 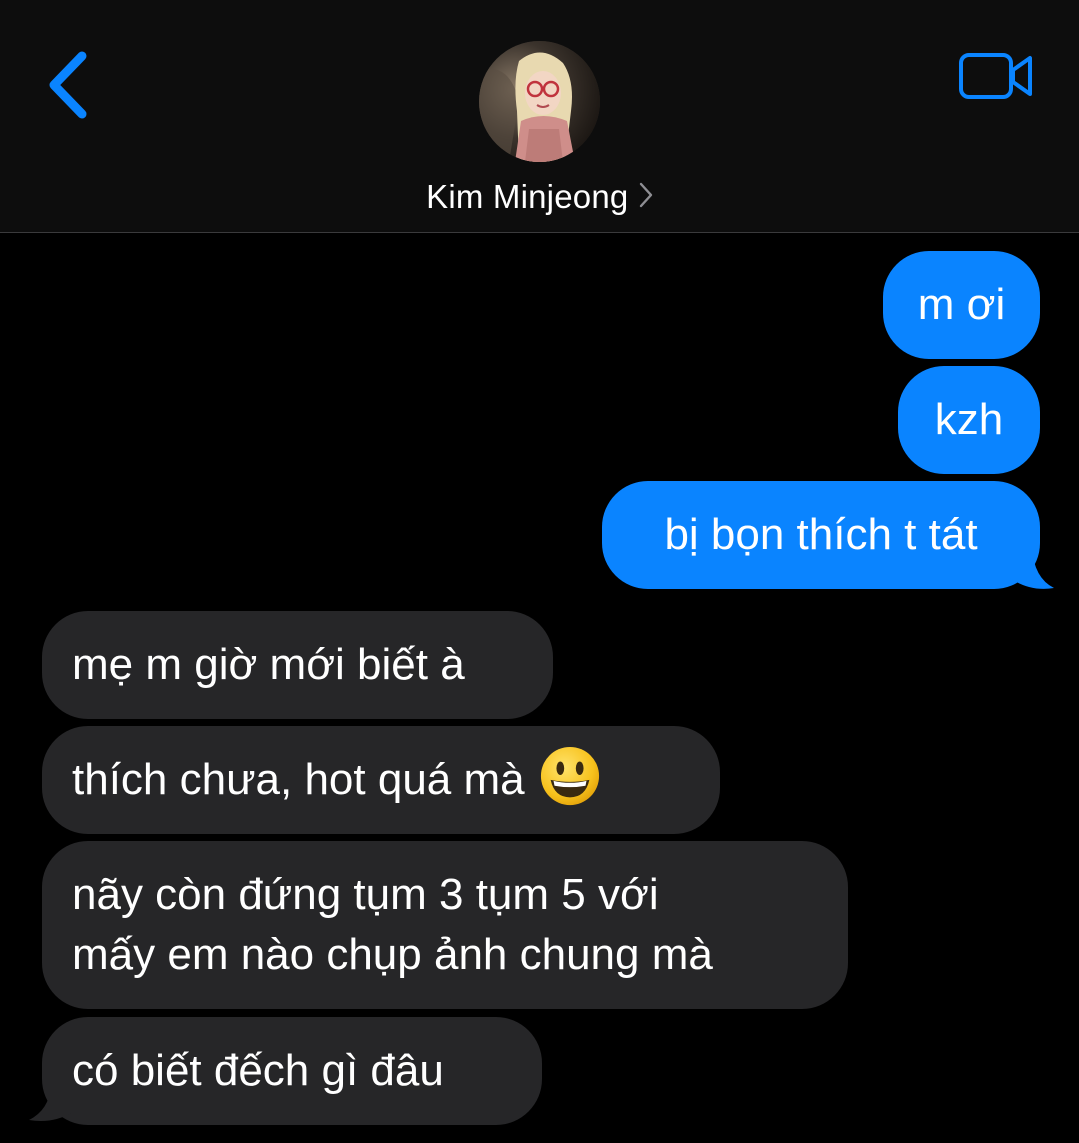 What do you see at coordinates (646, 195) in the screenshot?
I see `chevron-right-icon` at bounding box center [646, 195].